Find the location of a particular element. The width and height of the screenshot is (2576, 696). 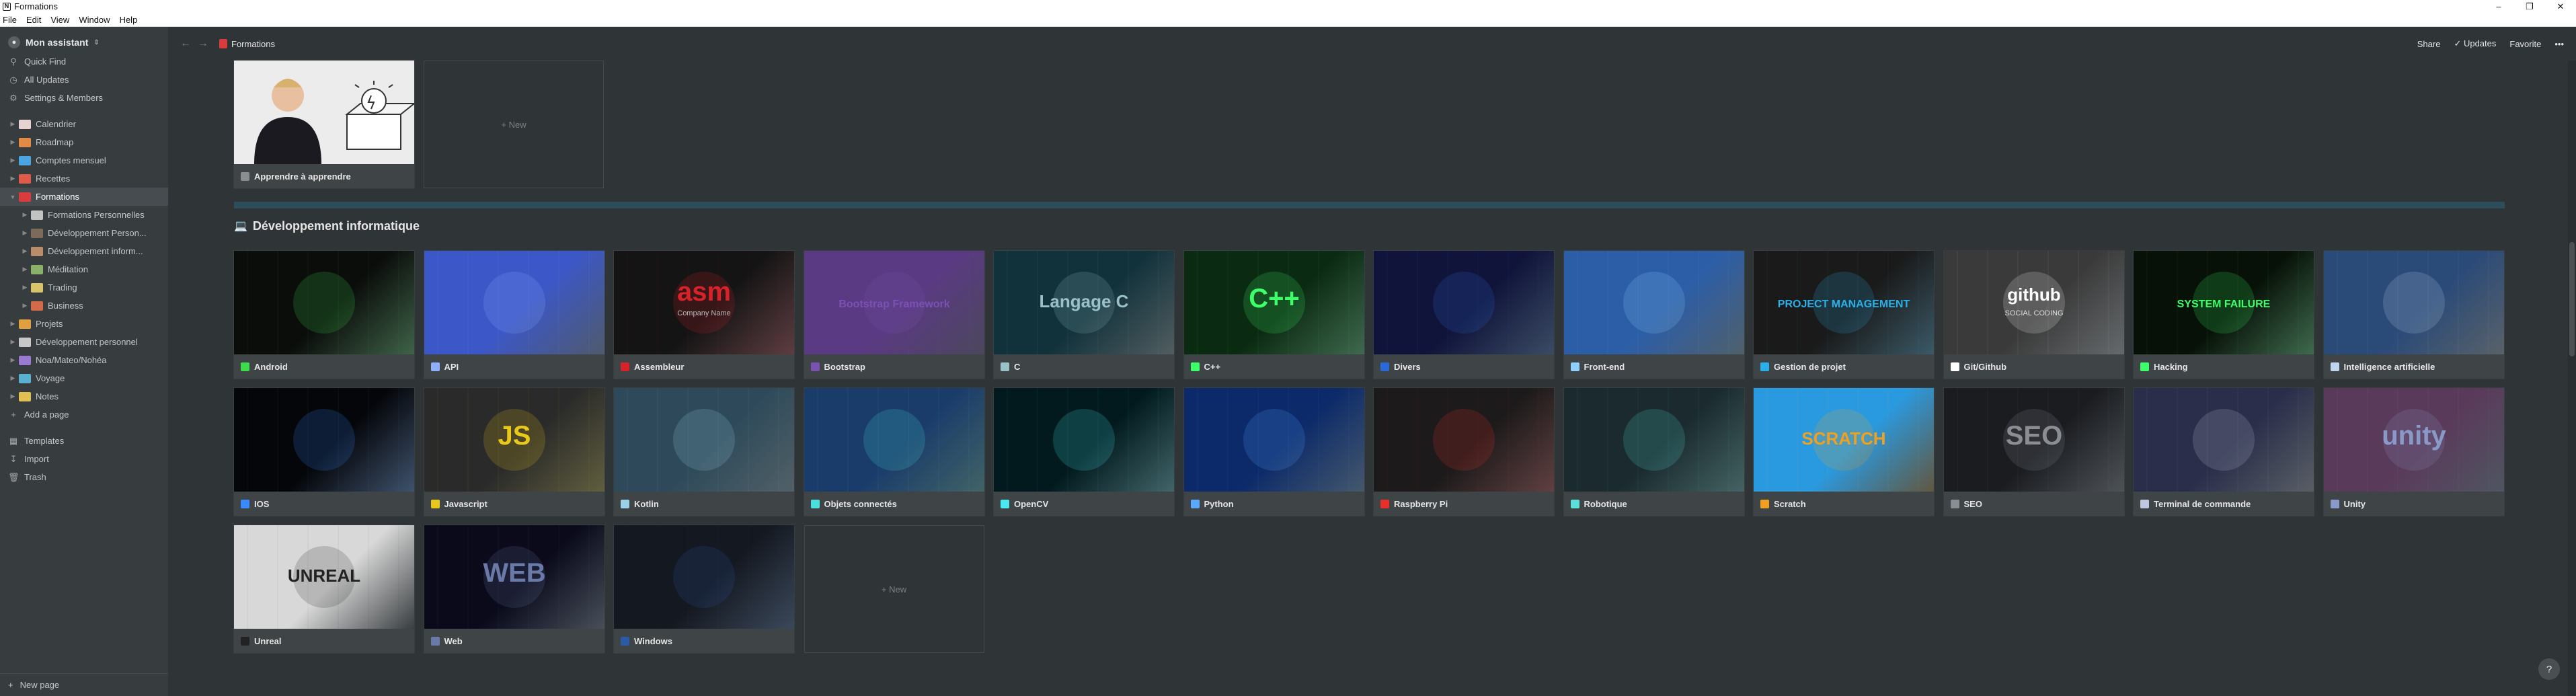

cover-text: Bootstrap Framework is located at coordinates (894, 304).